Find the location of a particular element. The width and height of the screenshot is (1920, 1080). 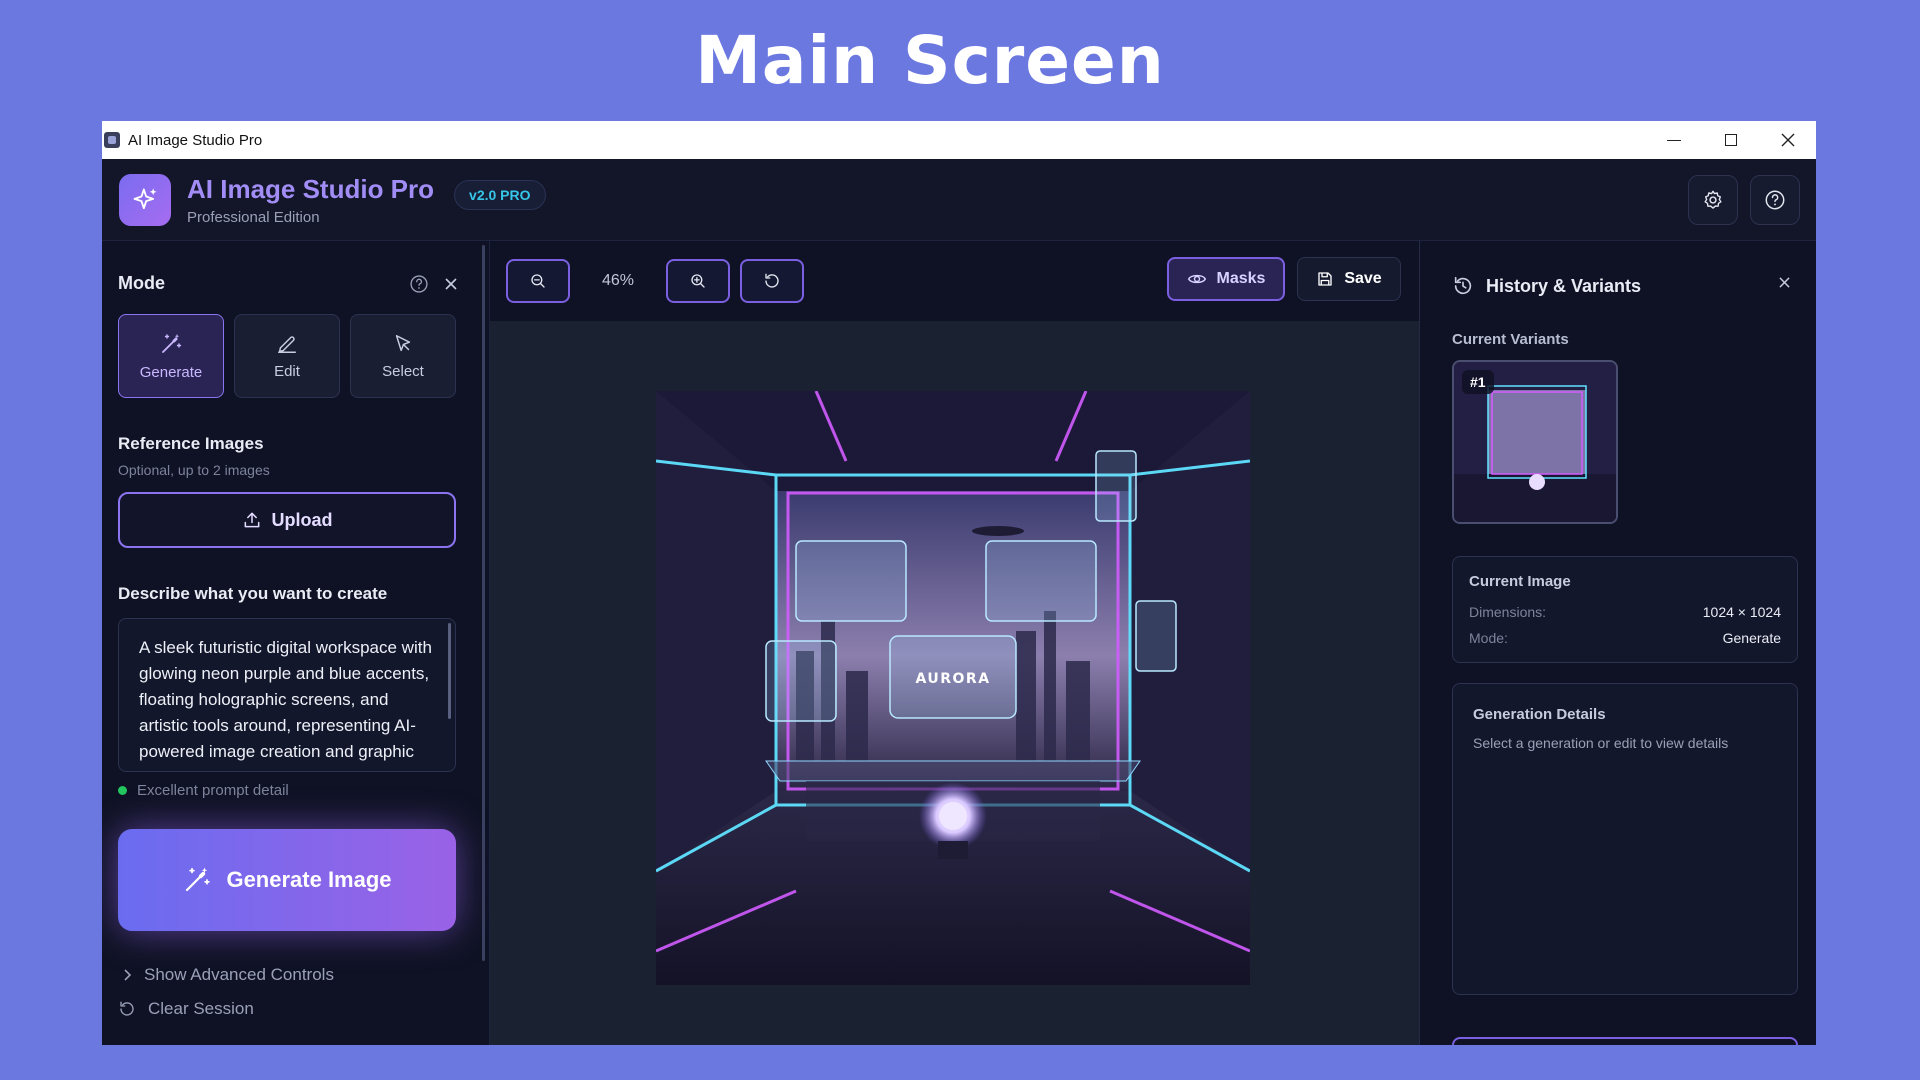

zoom-out-button is located at coordinates (538, 281).